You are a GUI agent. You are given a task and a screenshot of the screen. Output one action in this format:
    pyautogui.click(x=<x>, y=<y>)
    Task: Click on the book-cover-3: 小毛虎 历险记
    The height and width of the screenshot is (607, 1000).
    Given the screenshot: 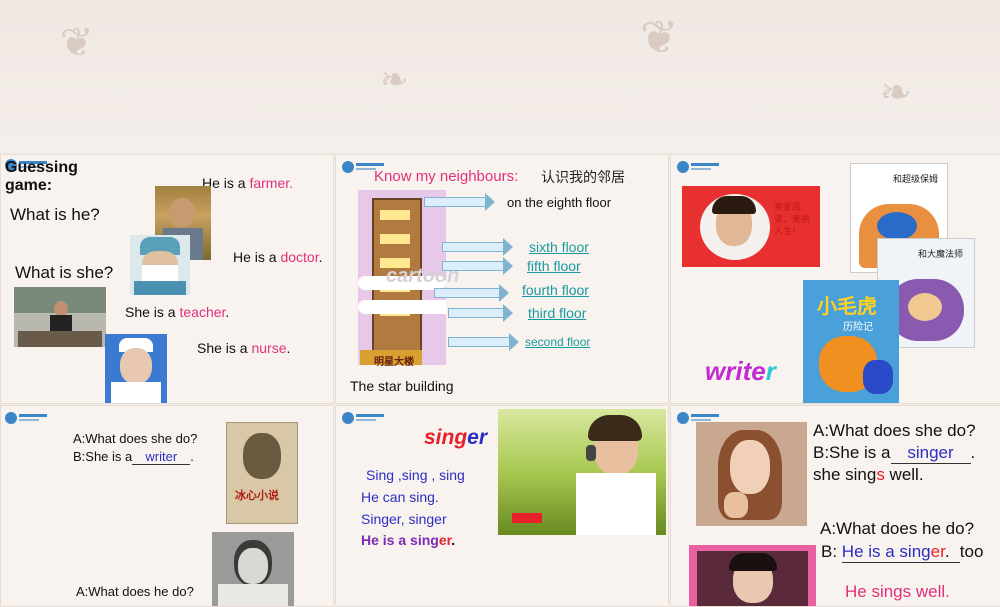 What is the action you would take?
    pyautogui.click(x=851, y=341)
    